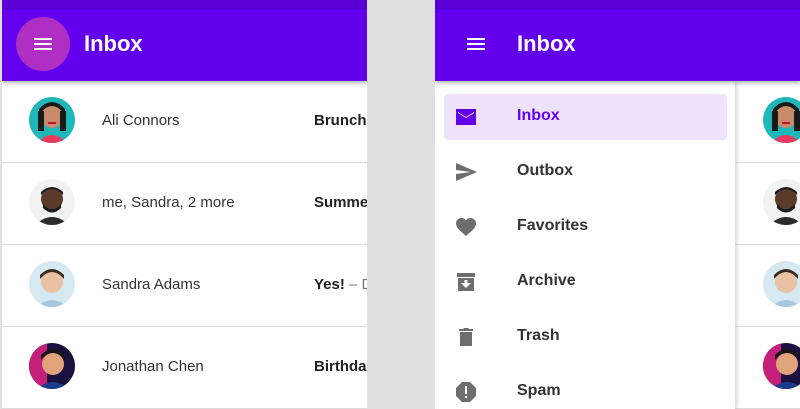 The width and height of the screenshot is (800, 409). I want to click on email-sender: Ali Connors, so click(141, 120).